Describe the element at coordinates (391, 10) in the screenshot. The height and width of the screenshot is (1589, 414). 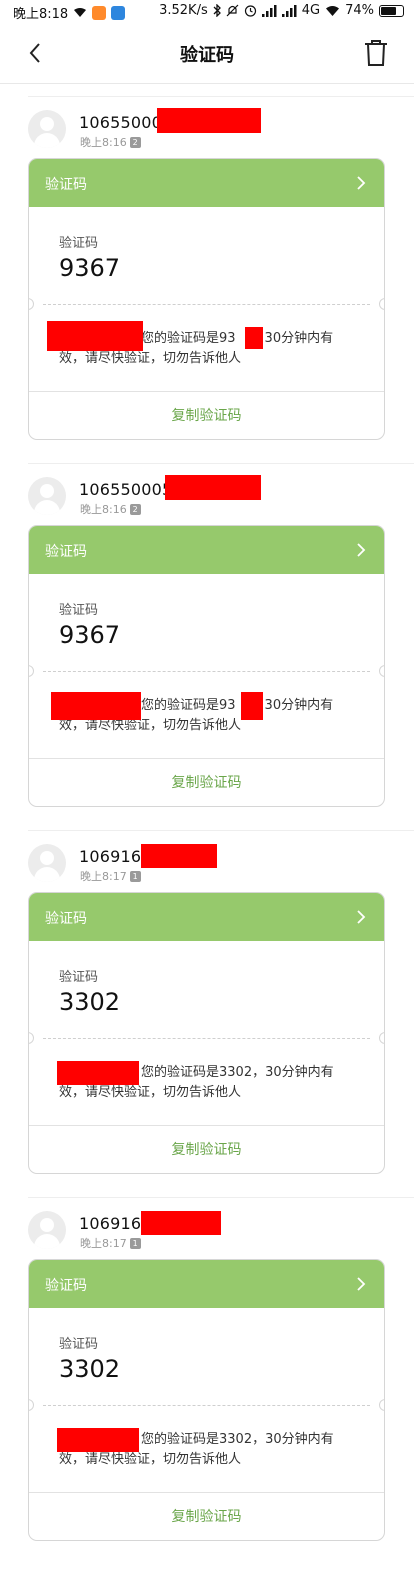
I see `battery-icon` at that location.